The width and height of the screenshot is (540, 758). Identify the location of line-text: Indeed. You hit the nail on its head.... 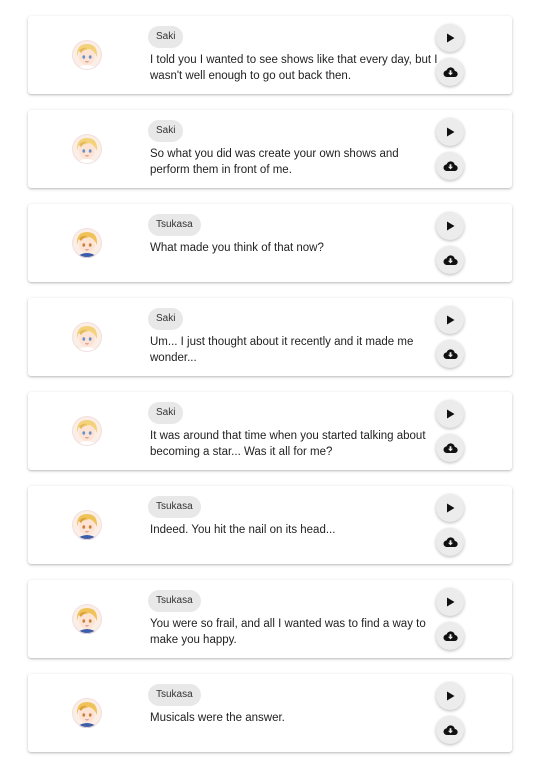
(243, 530).